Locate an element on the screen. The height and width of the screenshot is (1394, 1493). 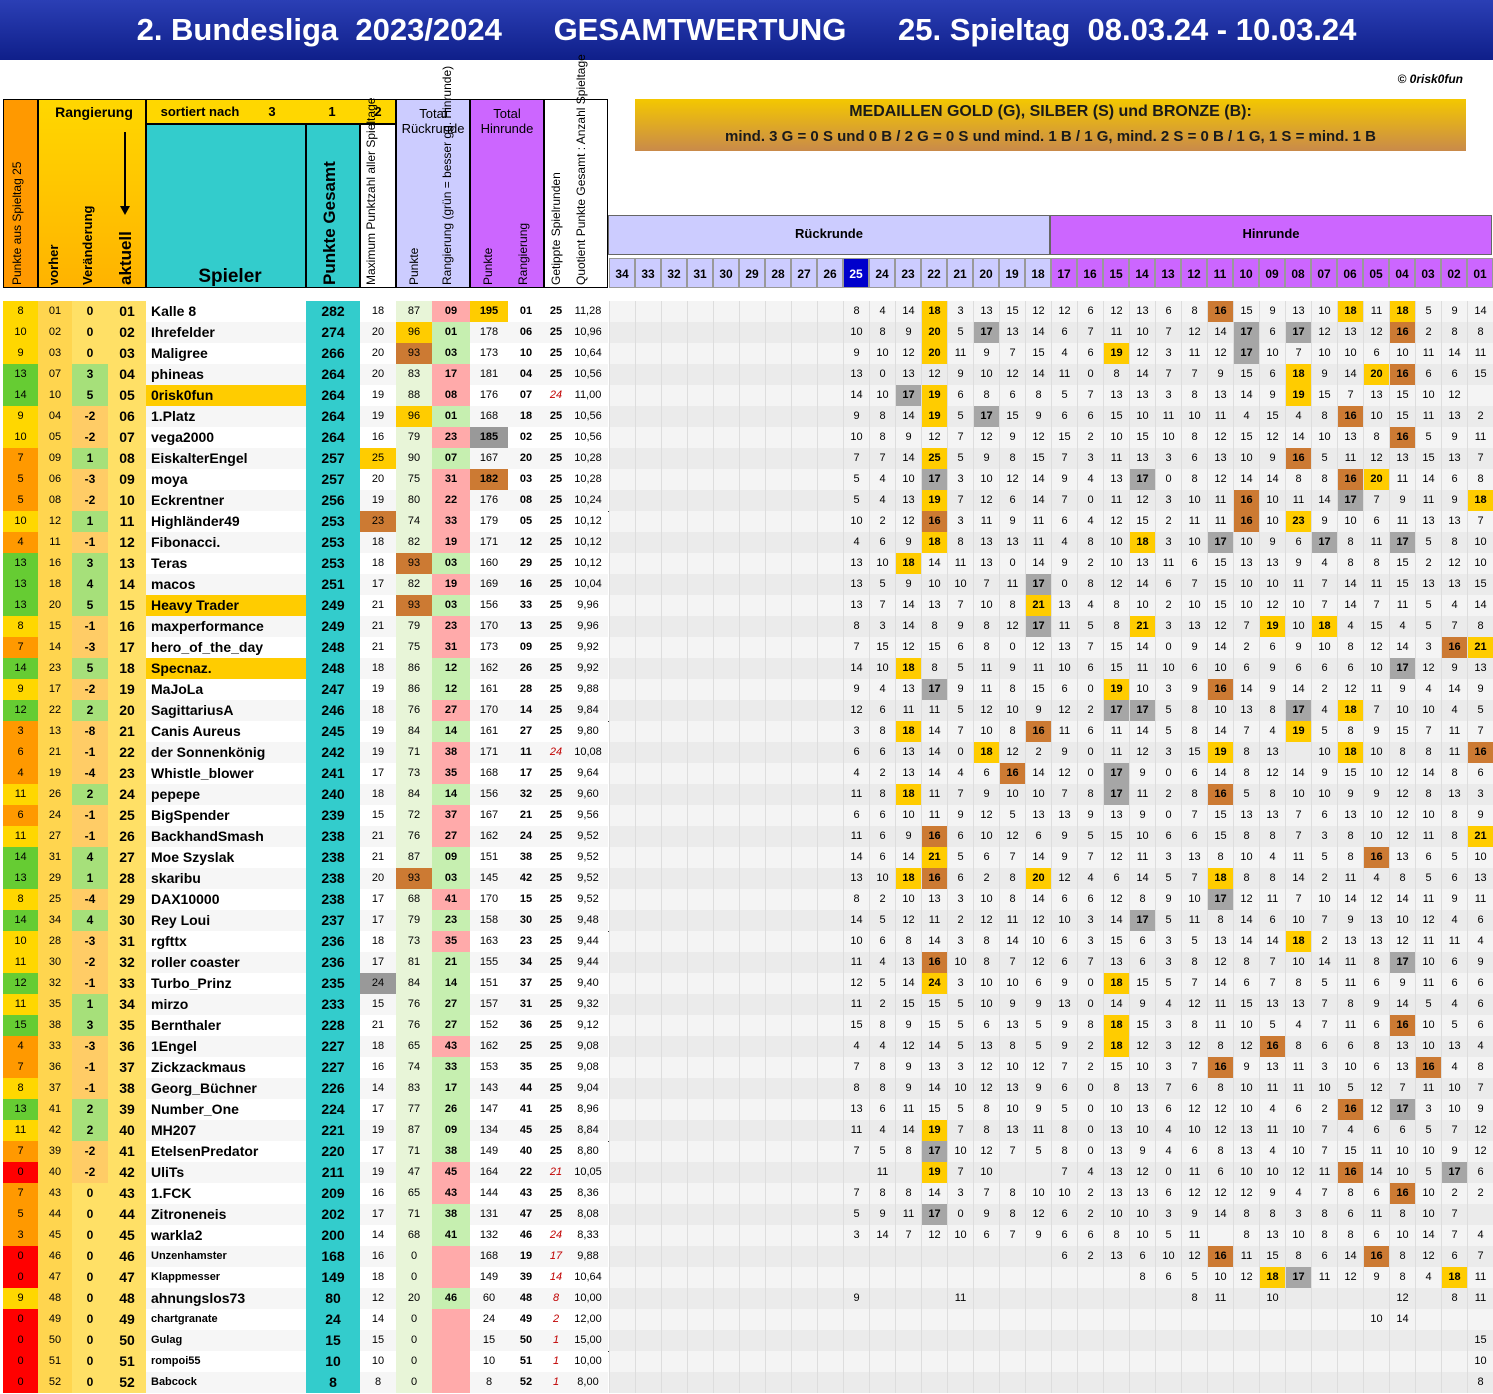
rank-previous: 20 is located at coordinates (55, 605).